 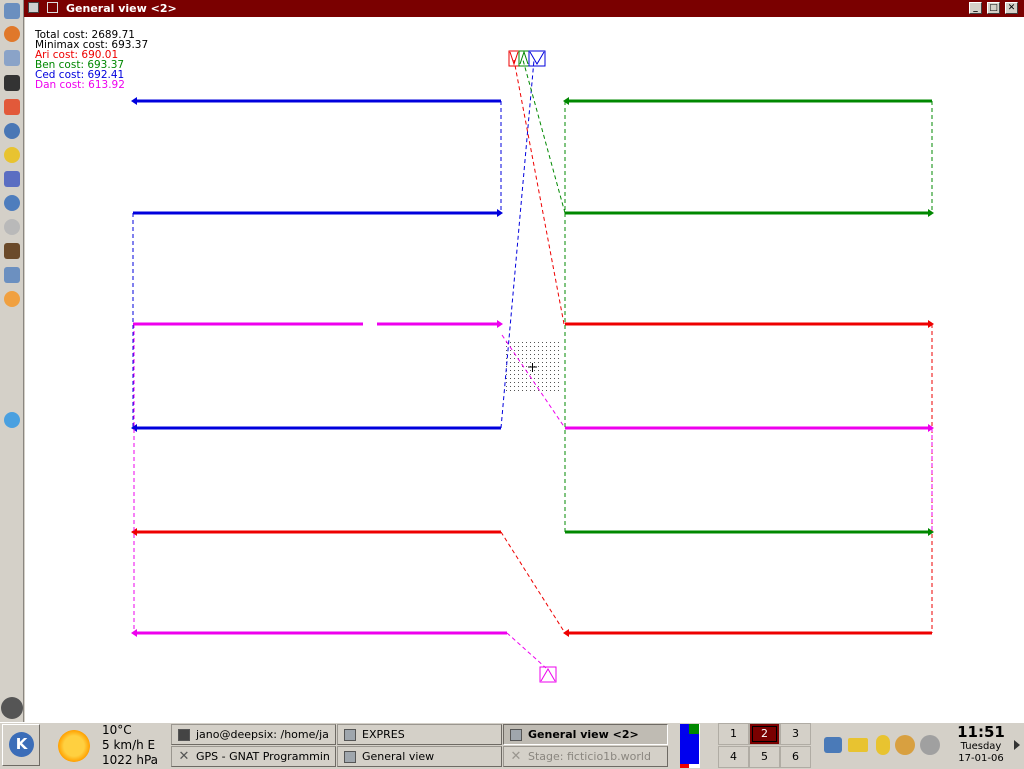 What do you see at coordinates (12, 420) in the screenshot?
I see `globe-icon` at bounding box center [12, 420].